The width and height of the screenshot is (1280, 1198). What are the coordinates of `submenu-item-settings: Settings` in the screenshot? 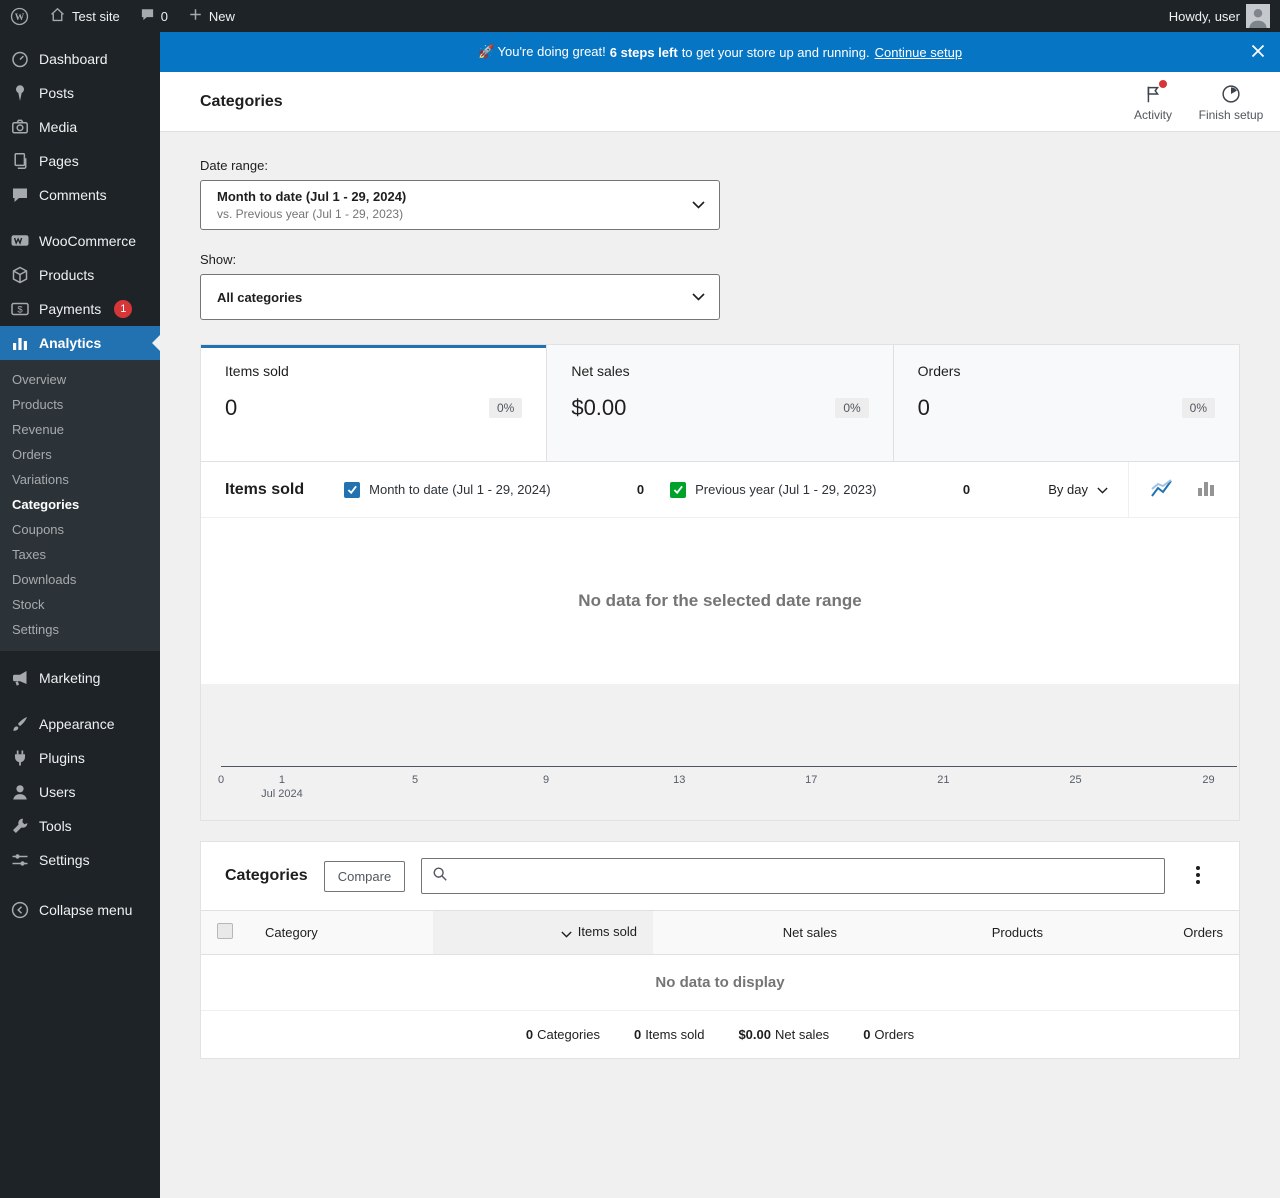 It's located at (80, 629).